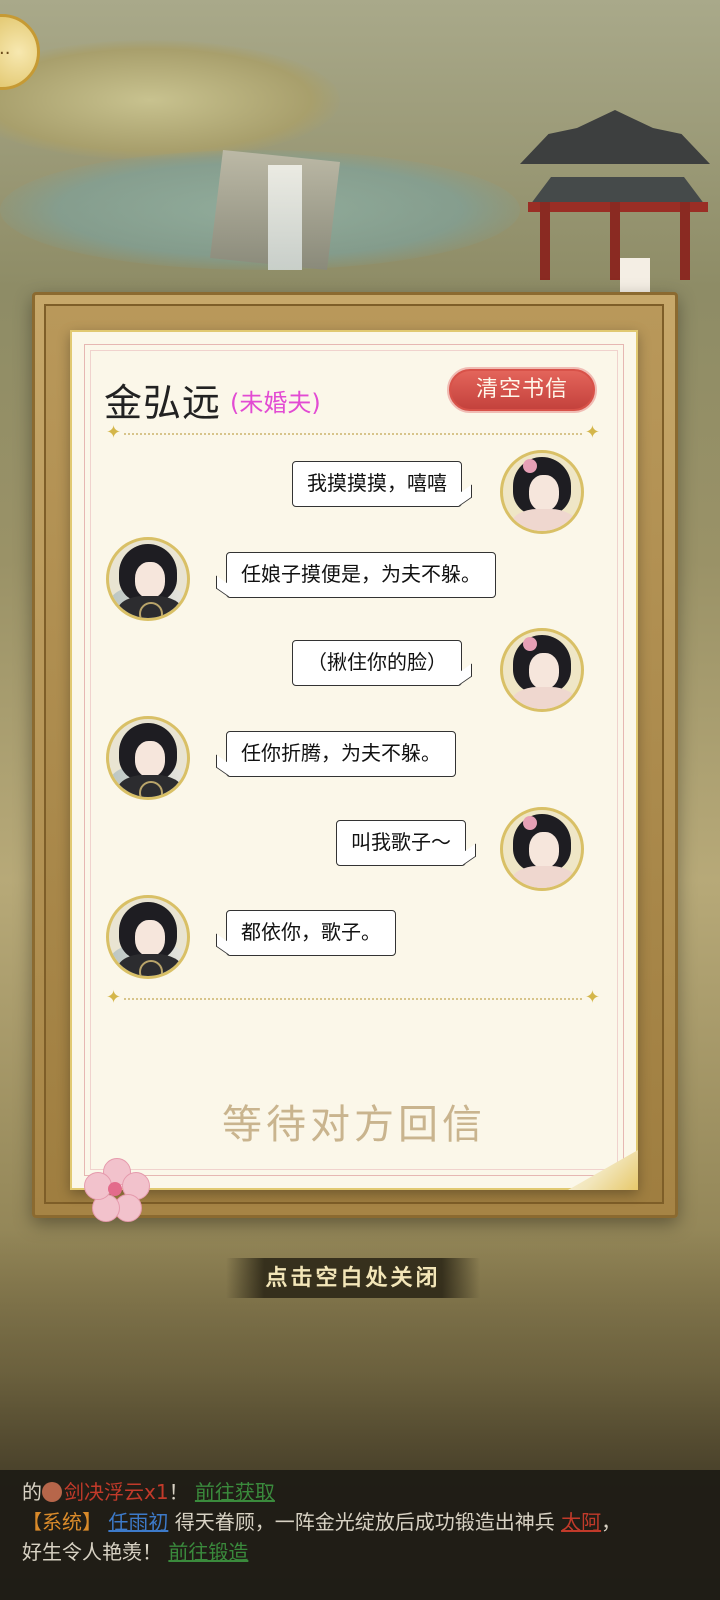  I want to click on message-bubble-partner: 任娘子摸便是，为夫不躲。, so click(361, 575).